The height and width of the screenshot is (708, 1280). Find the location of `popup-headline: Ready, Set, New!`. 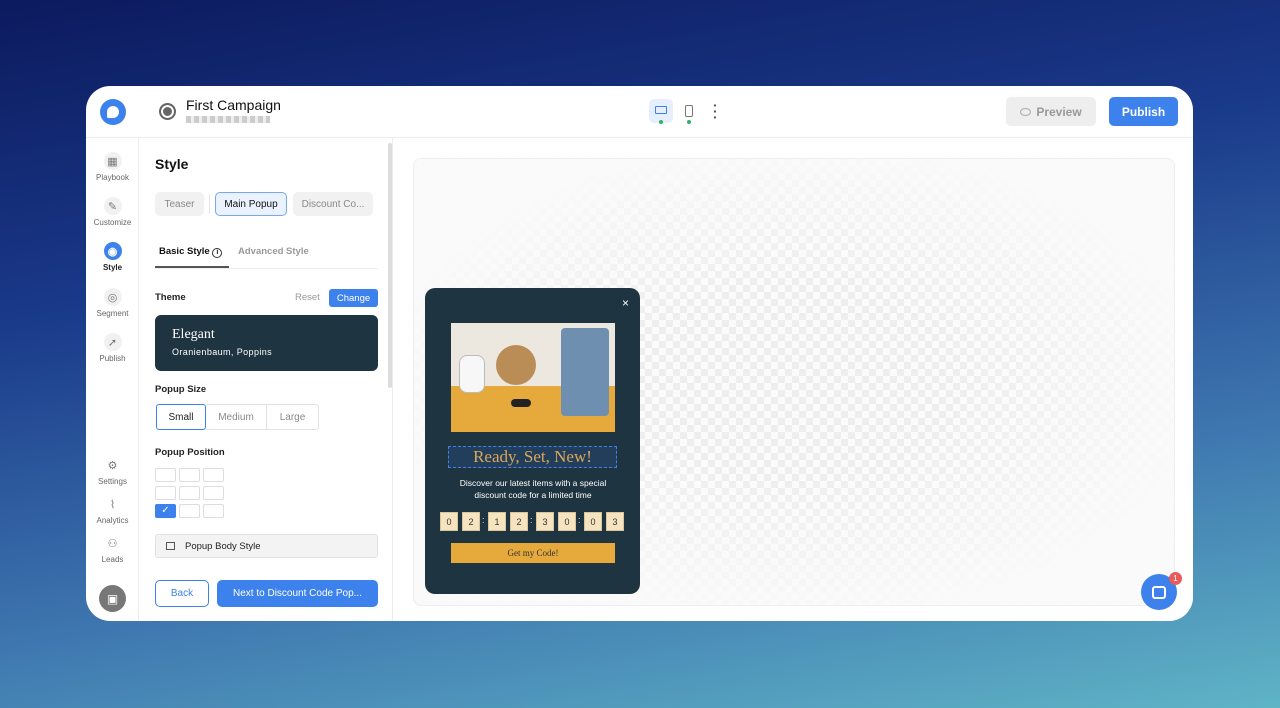

popup-headline: Ready, Set, New! is located at coordinates (532, 457).